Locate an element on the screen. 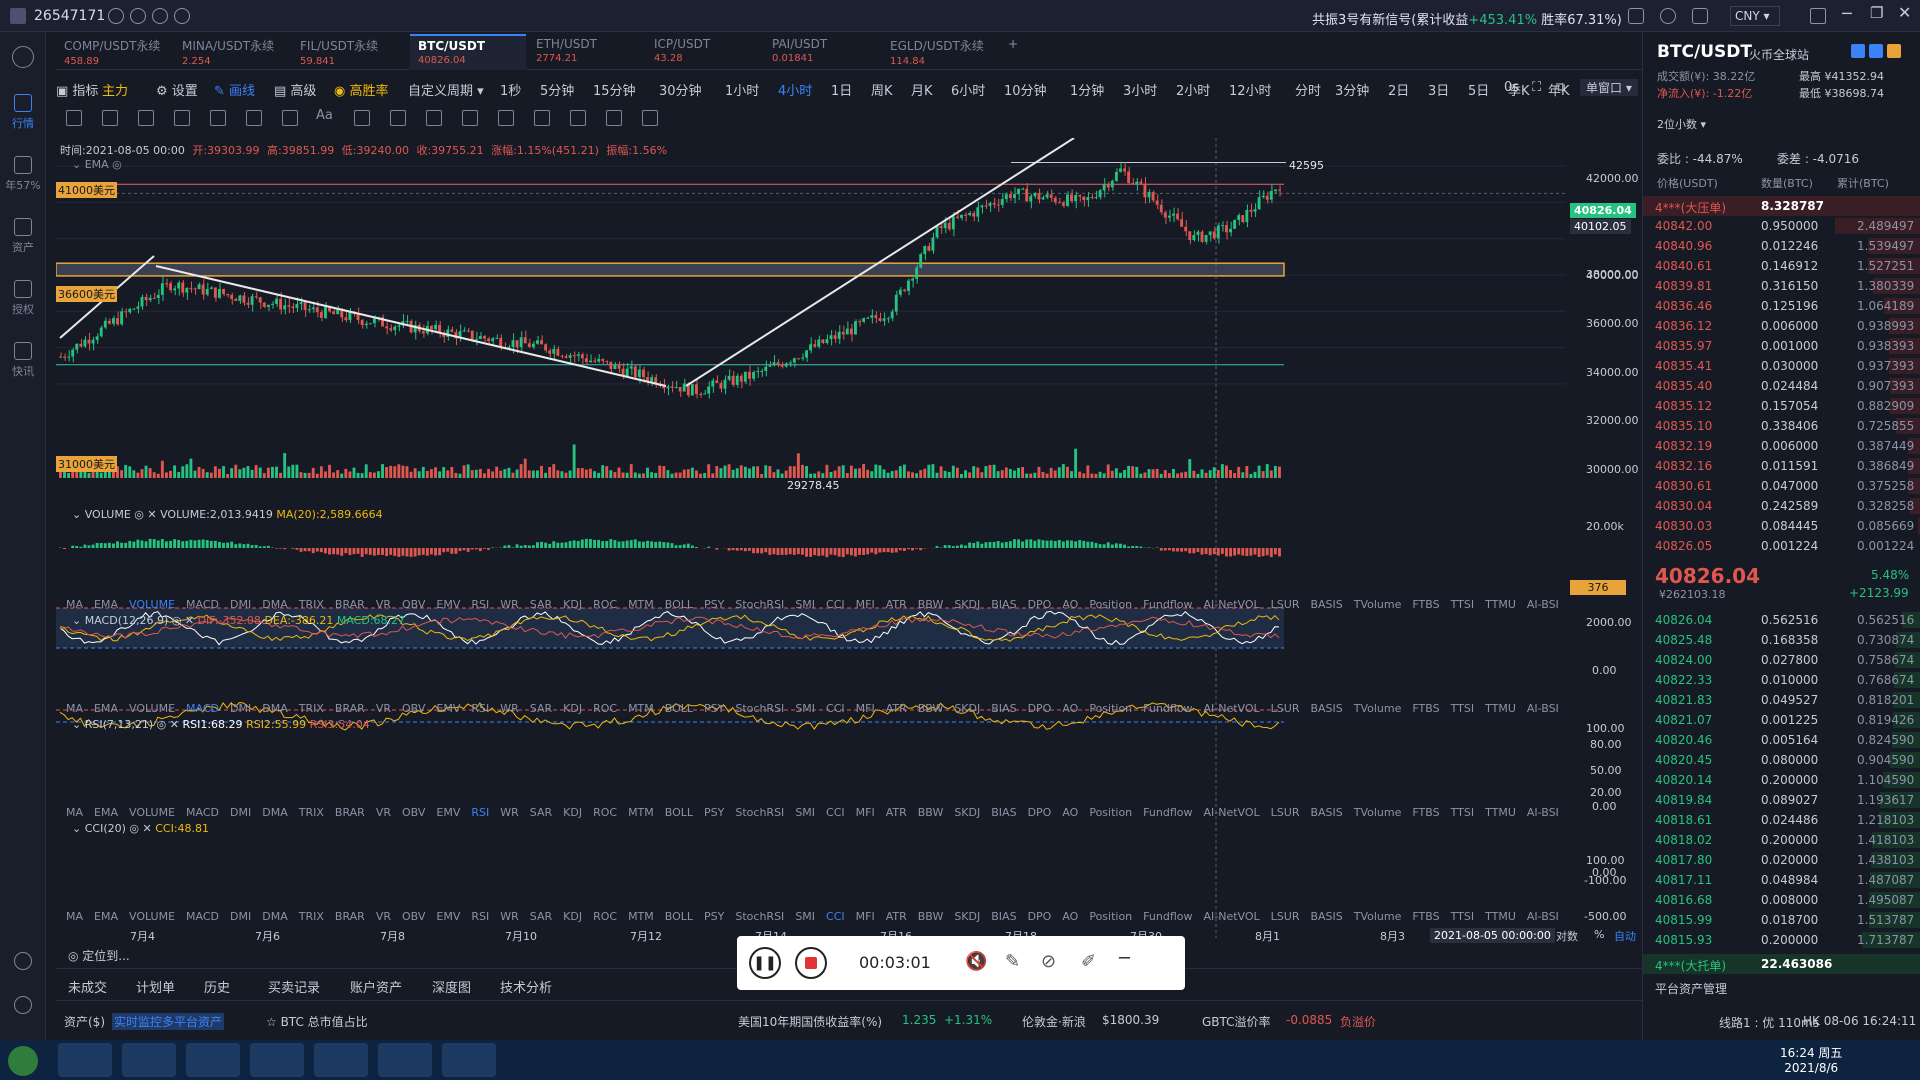 This screenshot has width=1920, height=1080. indicator-ao: AO is located at coordinates (1070, 604).